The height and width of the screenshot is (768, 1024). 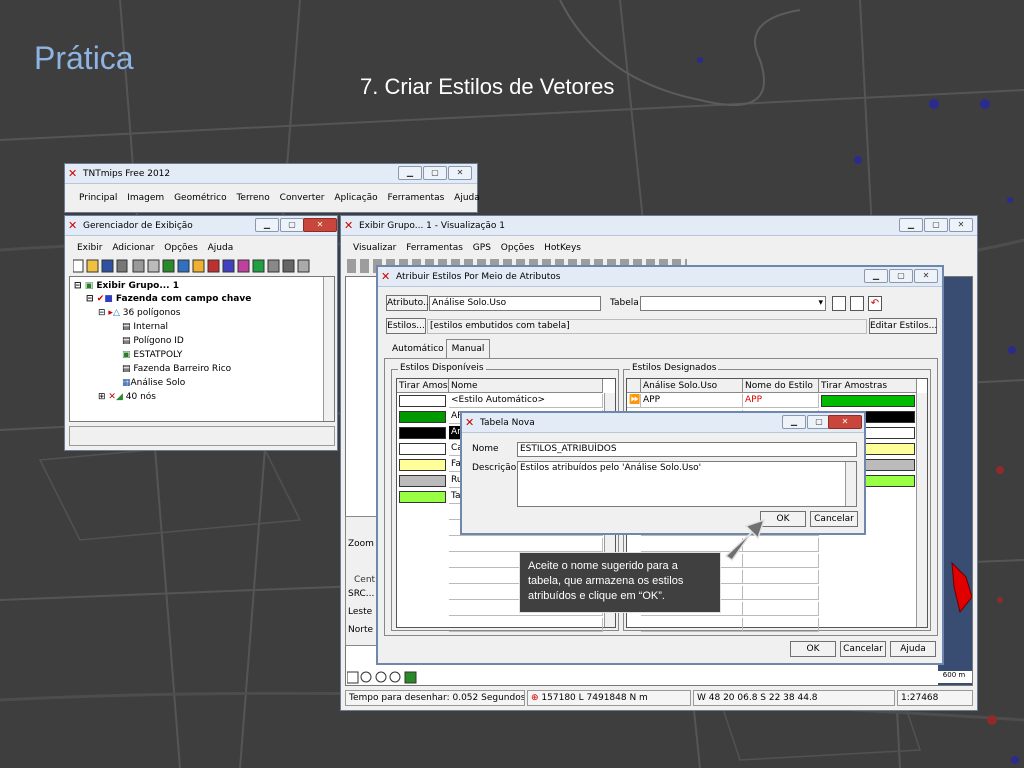 I want to click on menu-adicionar: Adicionar, so click(x=133, y=248).